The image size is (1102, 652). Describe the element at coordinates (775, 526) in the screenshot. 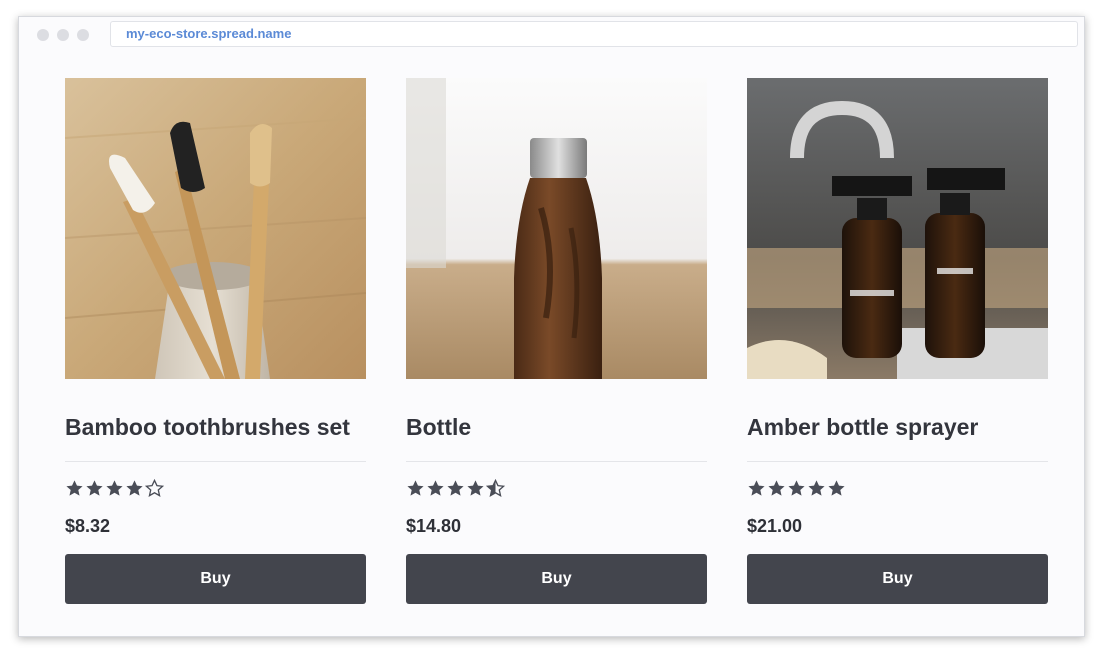

I see `product-price: $21.00` at that location.